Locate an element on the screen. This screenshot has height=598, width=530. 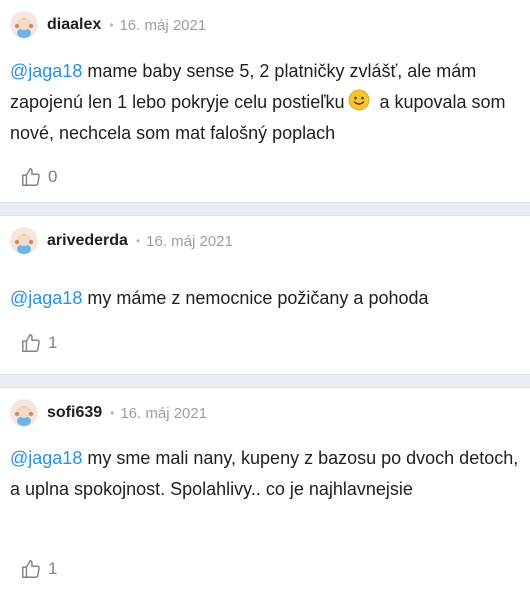
comment-username: diaalex is located at coordinates (74, 25).